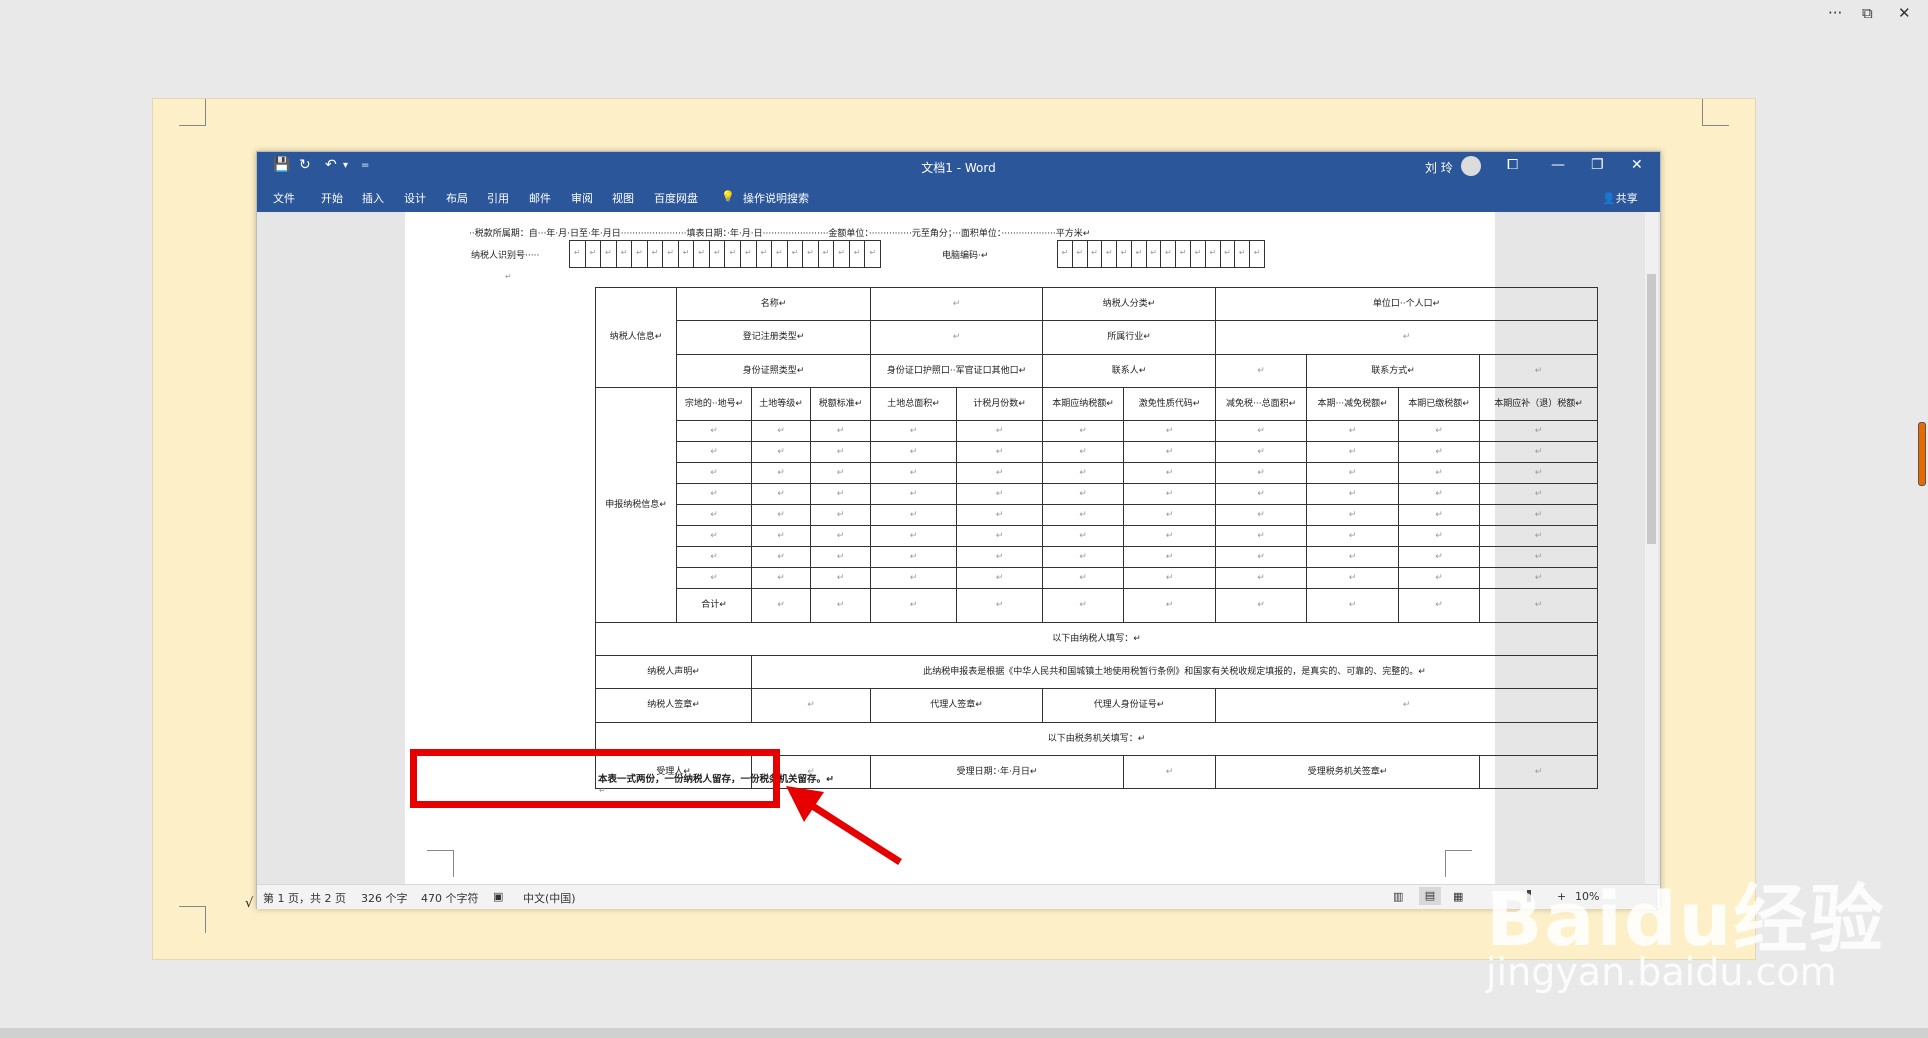  What do you see at coordinates (811, 705) in the screenshot?
I see `taxpayer-sign-cell: ↵` at bounding box center [811, 705].